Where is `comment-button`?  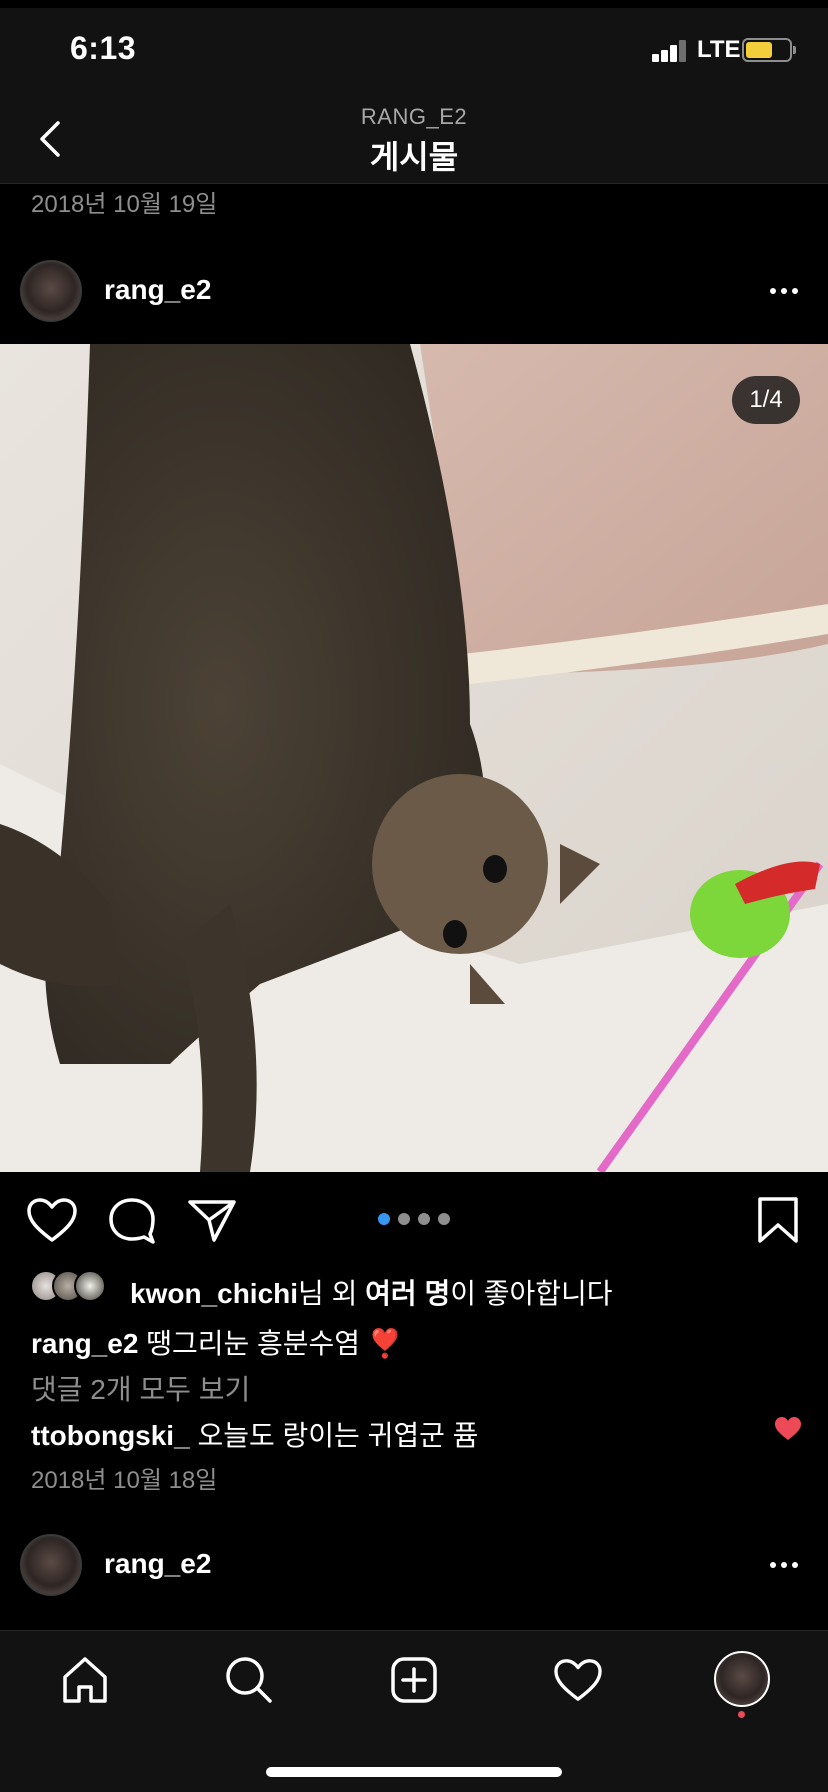 comment-button is located at coordinates (132, 1220).